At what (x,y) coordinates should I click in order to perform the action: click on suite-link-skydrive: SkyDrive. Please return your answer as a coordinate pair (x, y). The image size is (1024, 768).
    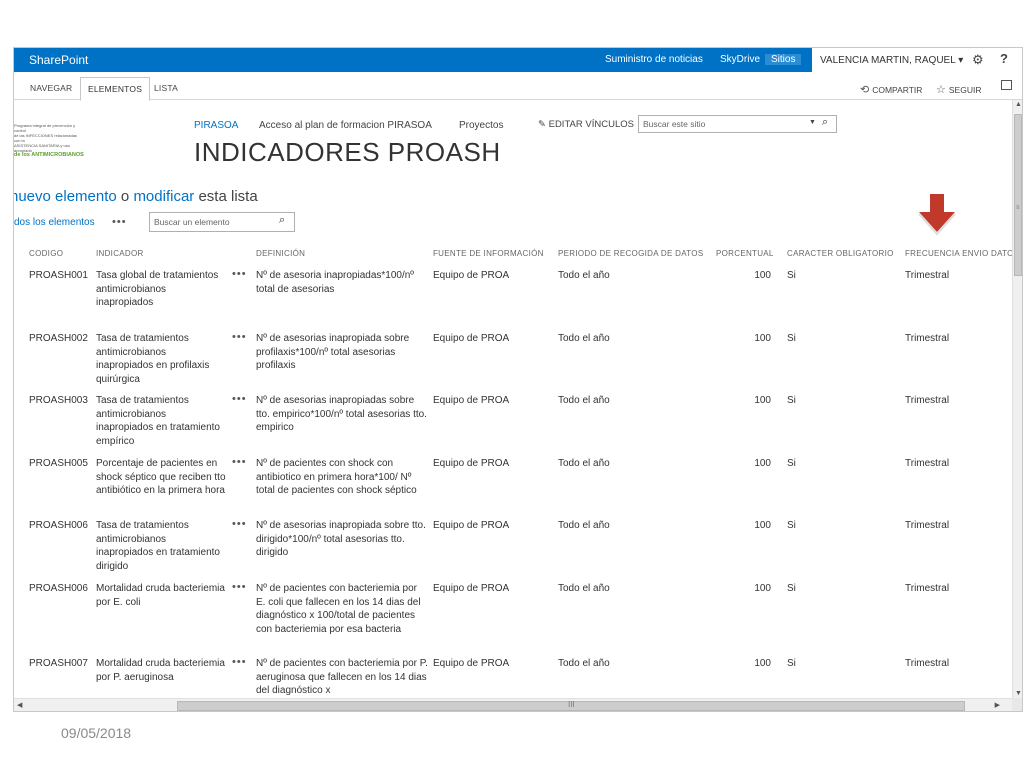
    Looking at the image, I should click on (740, 59).